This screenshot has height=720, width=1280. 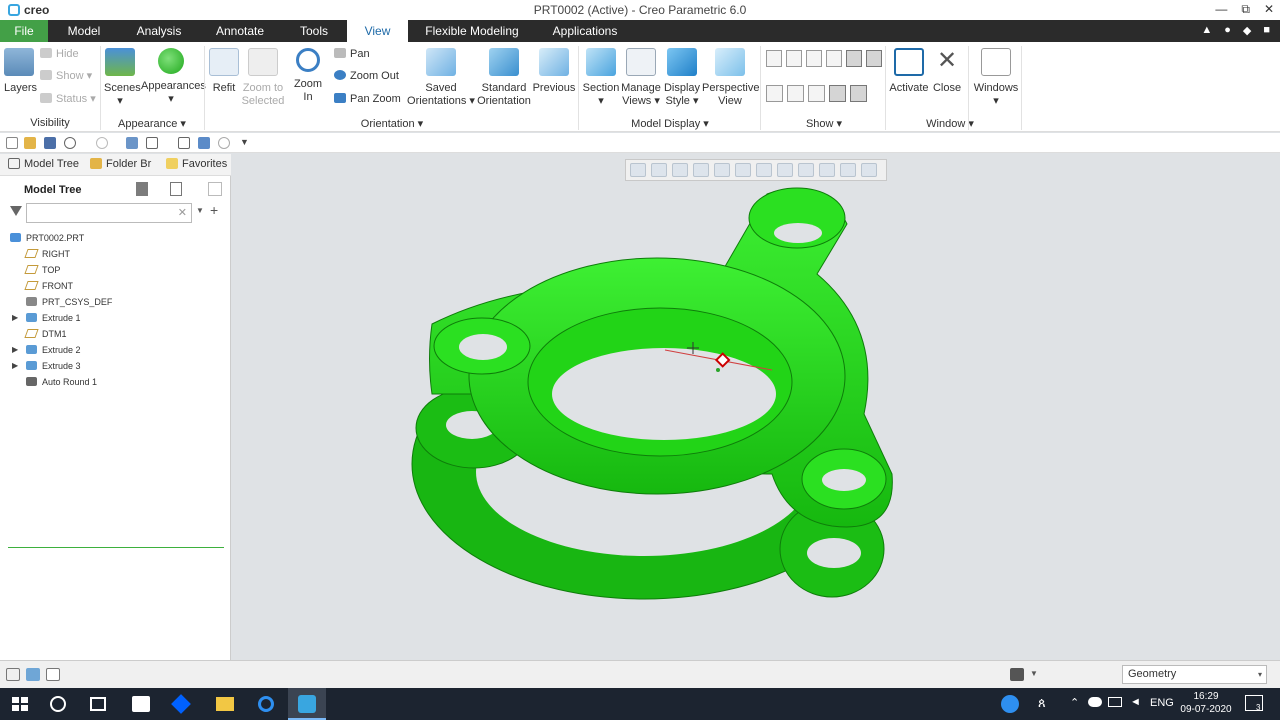 What do you see at coordinates (814, 58) in the screenshot?
I see `point-display-toggle-icon` at bounding box center [814, 58].